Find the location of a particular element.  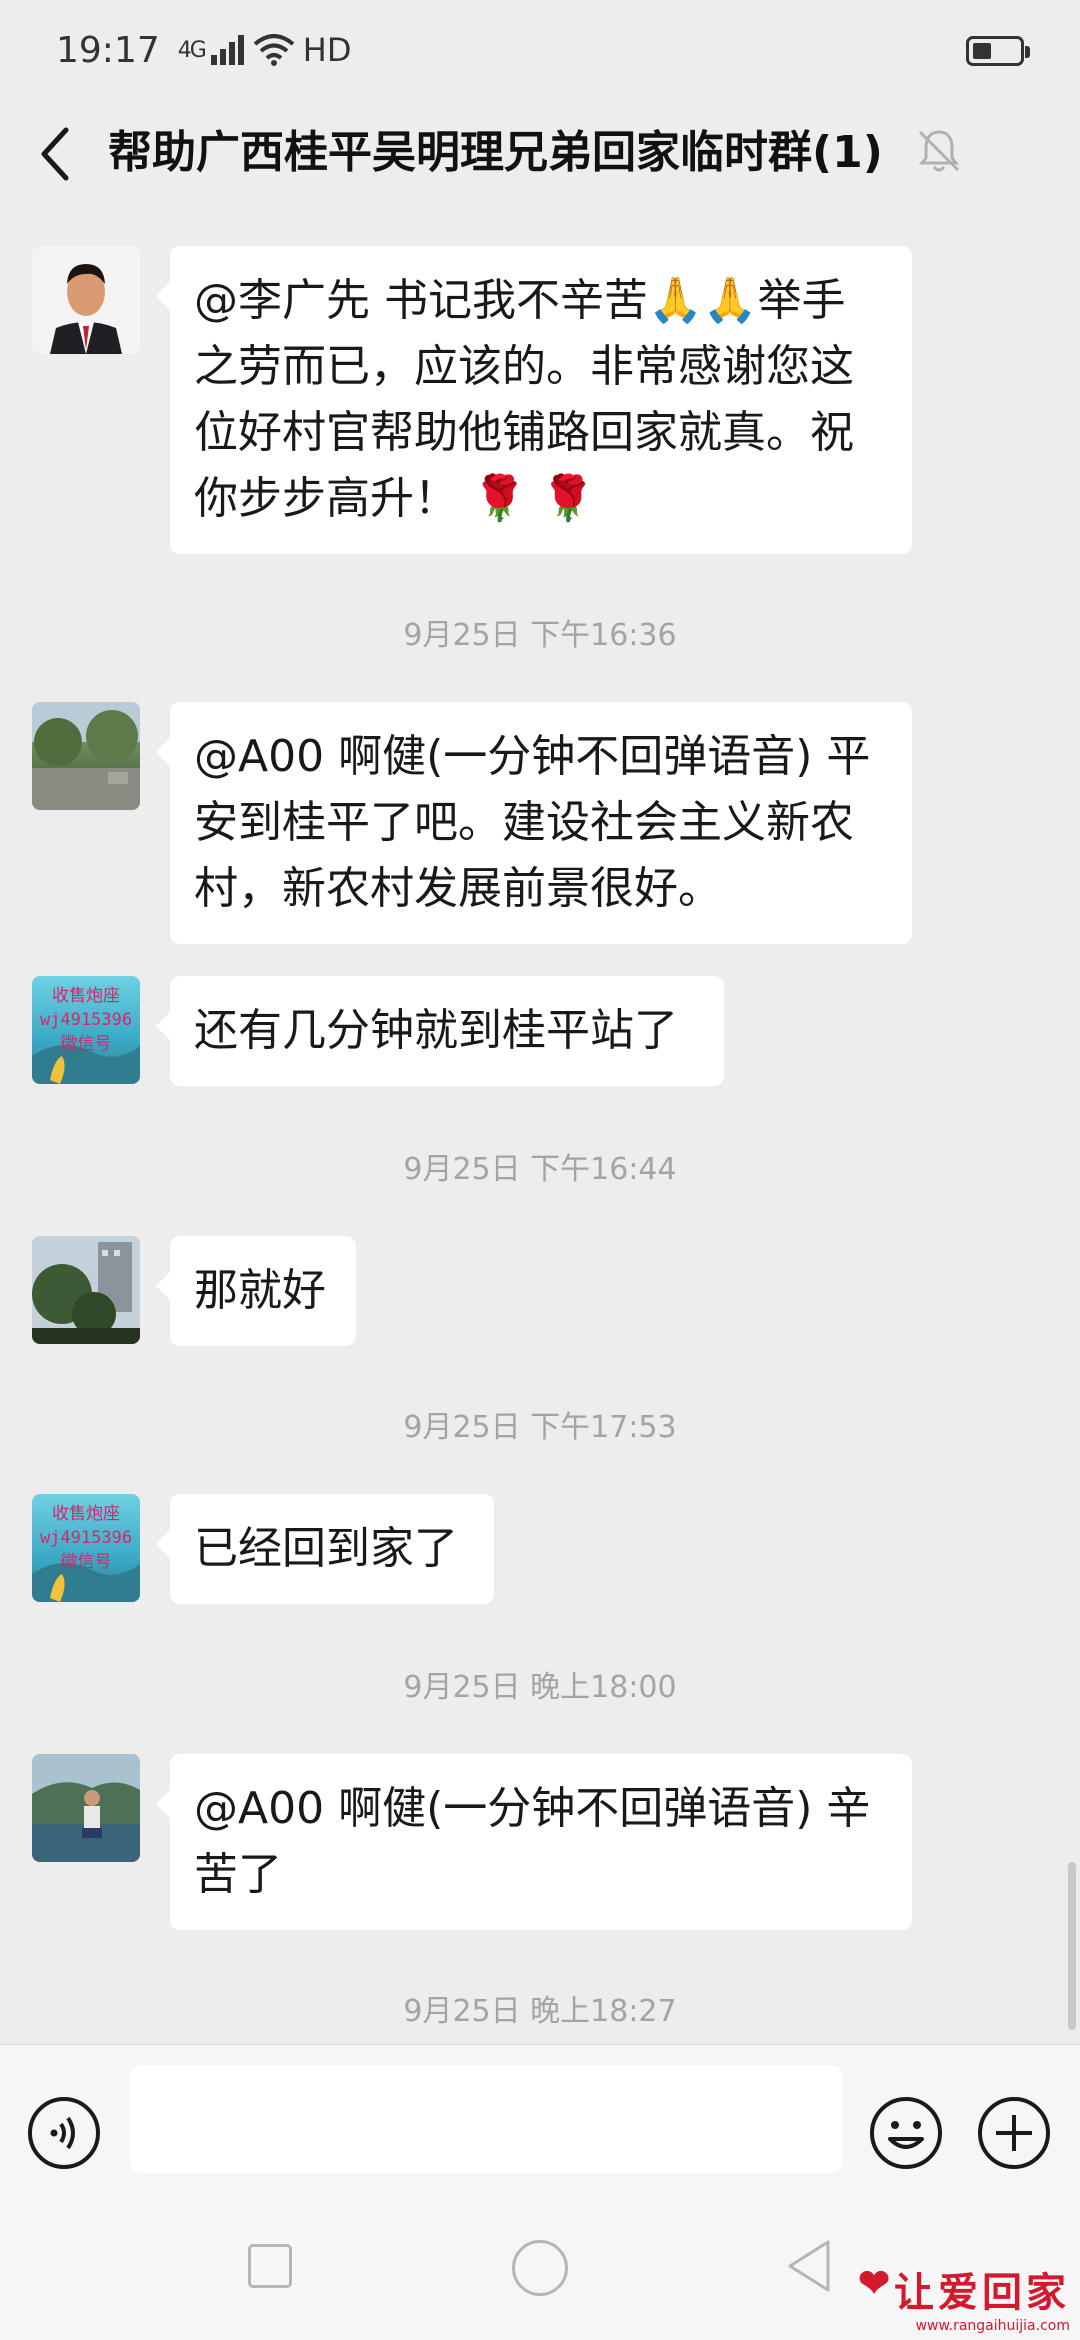

message-bubble: 已经回到家了 is located at coordinates (325, 1549).